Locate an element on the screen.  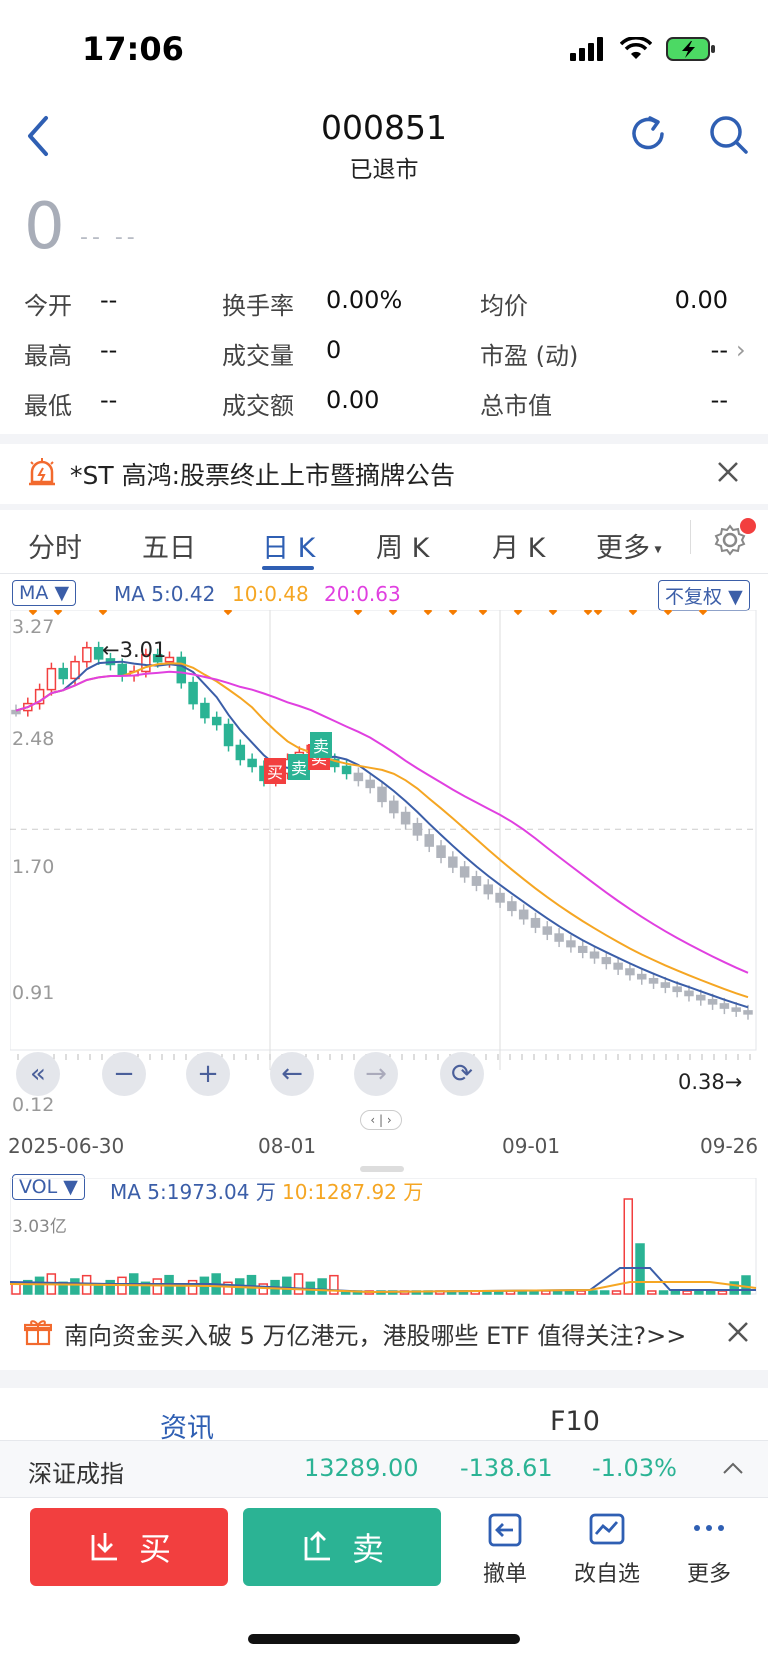
high-marker: ←3.01 is located at coordinates (134, 650).